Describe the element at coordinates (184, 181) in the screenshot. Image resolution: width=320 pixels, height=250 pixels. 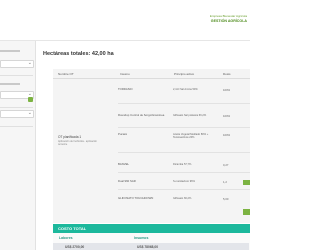
I see `cell-principio-activo: S-metolacloro 96%` at that location.